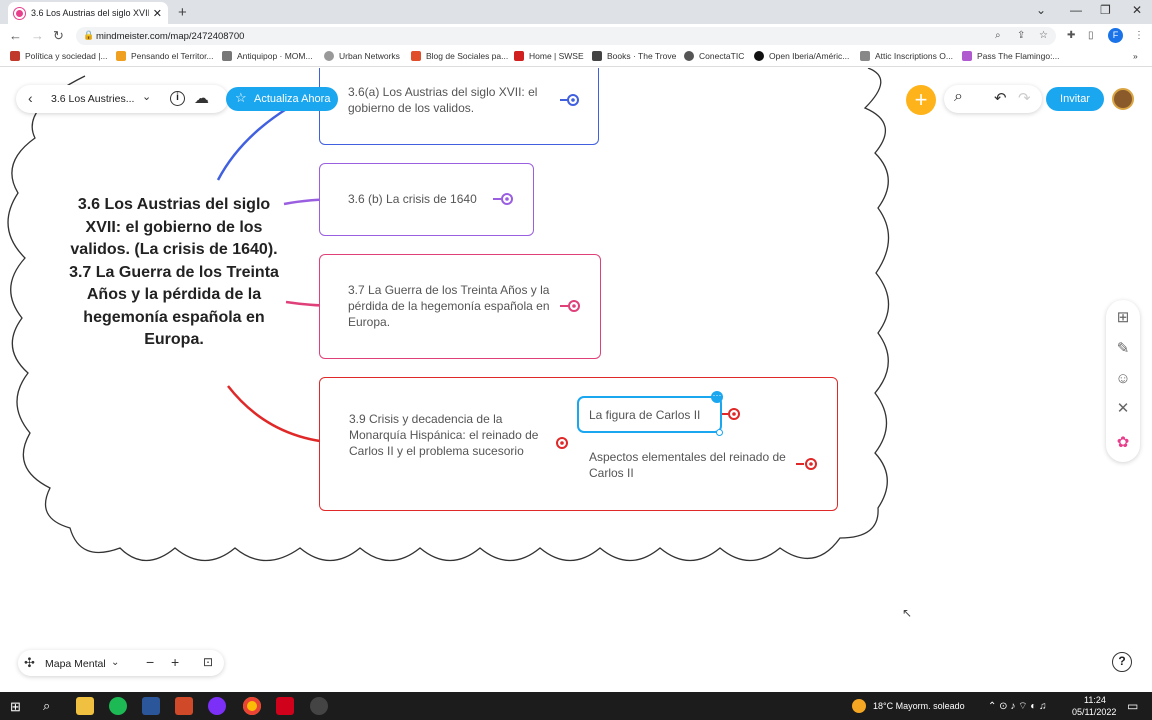  Describe the element at coordinates (921, 100) in the screenshot. I see `add-topic-button: +` at that location.